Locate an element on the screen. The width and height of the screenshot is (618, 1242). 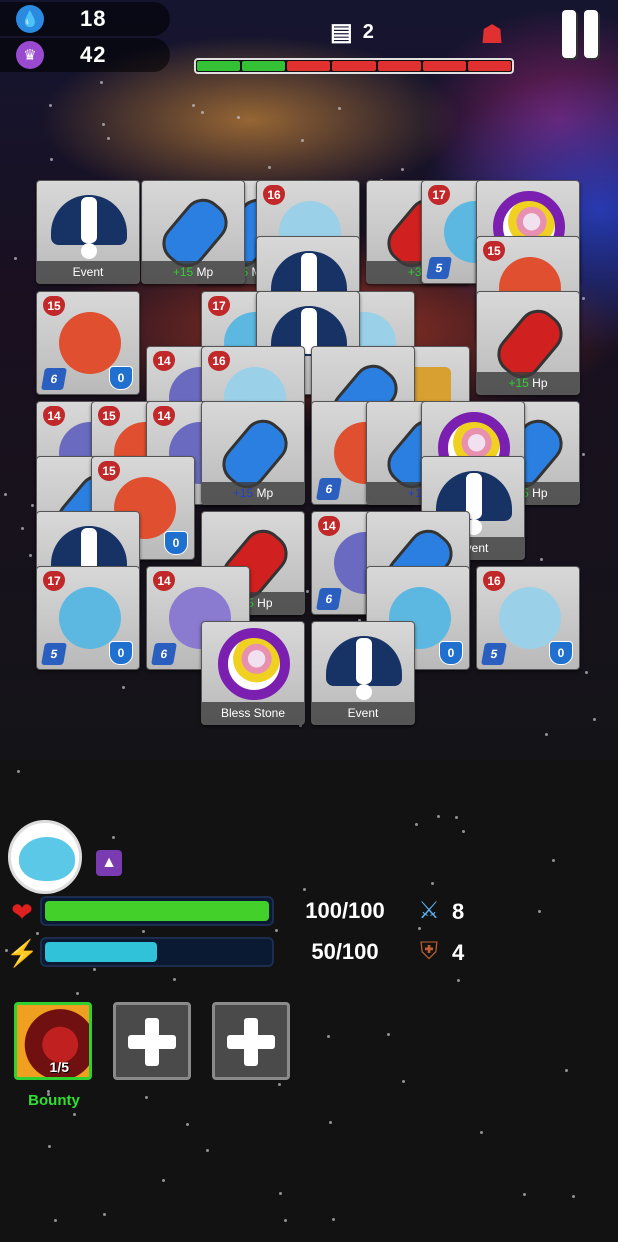
attack-value: 8 is located at coordinates (458, 911).